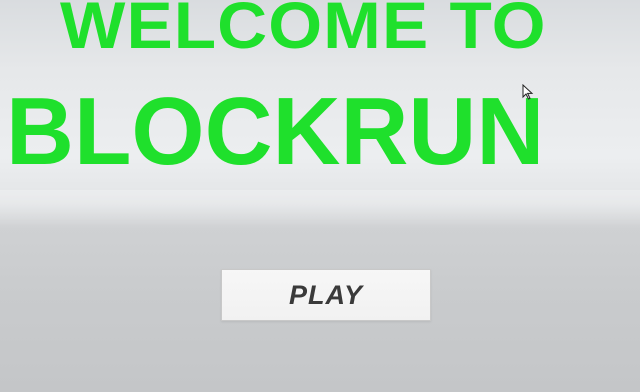 The height and width of the screenshot is (392, 640). I want to click on arrow-cursor-icon, so click(528, 92).